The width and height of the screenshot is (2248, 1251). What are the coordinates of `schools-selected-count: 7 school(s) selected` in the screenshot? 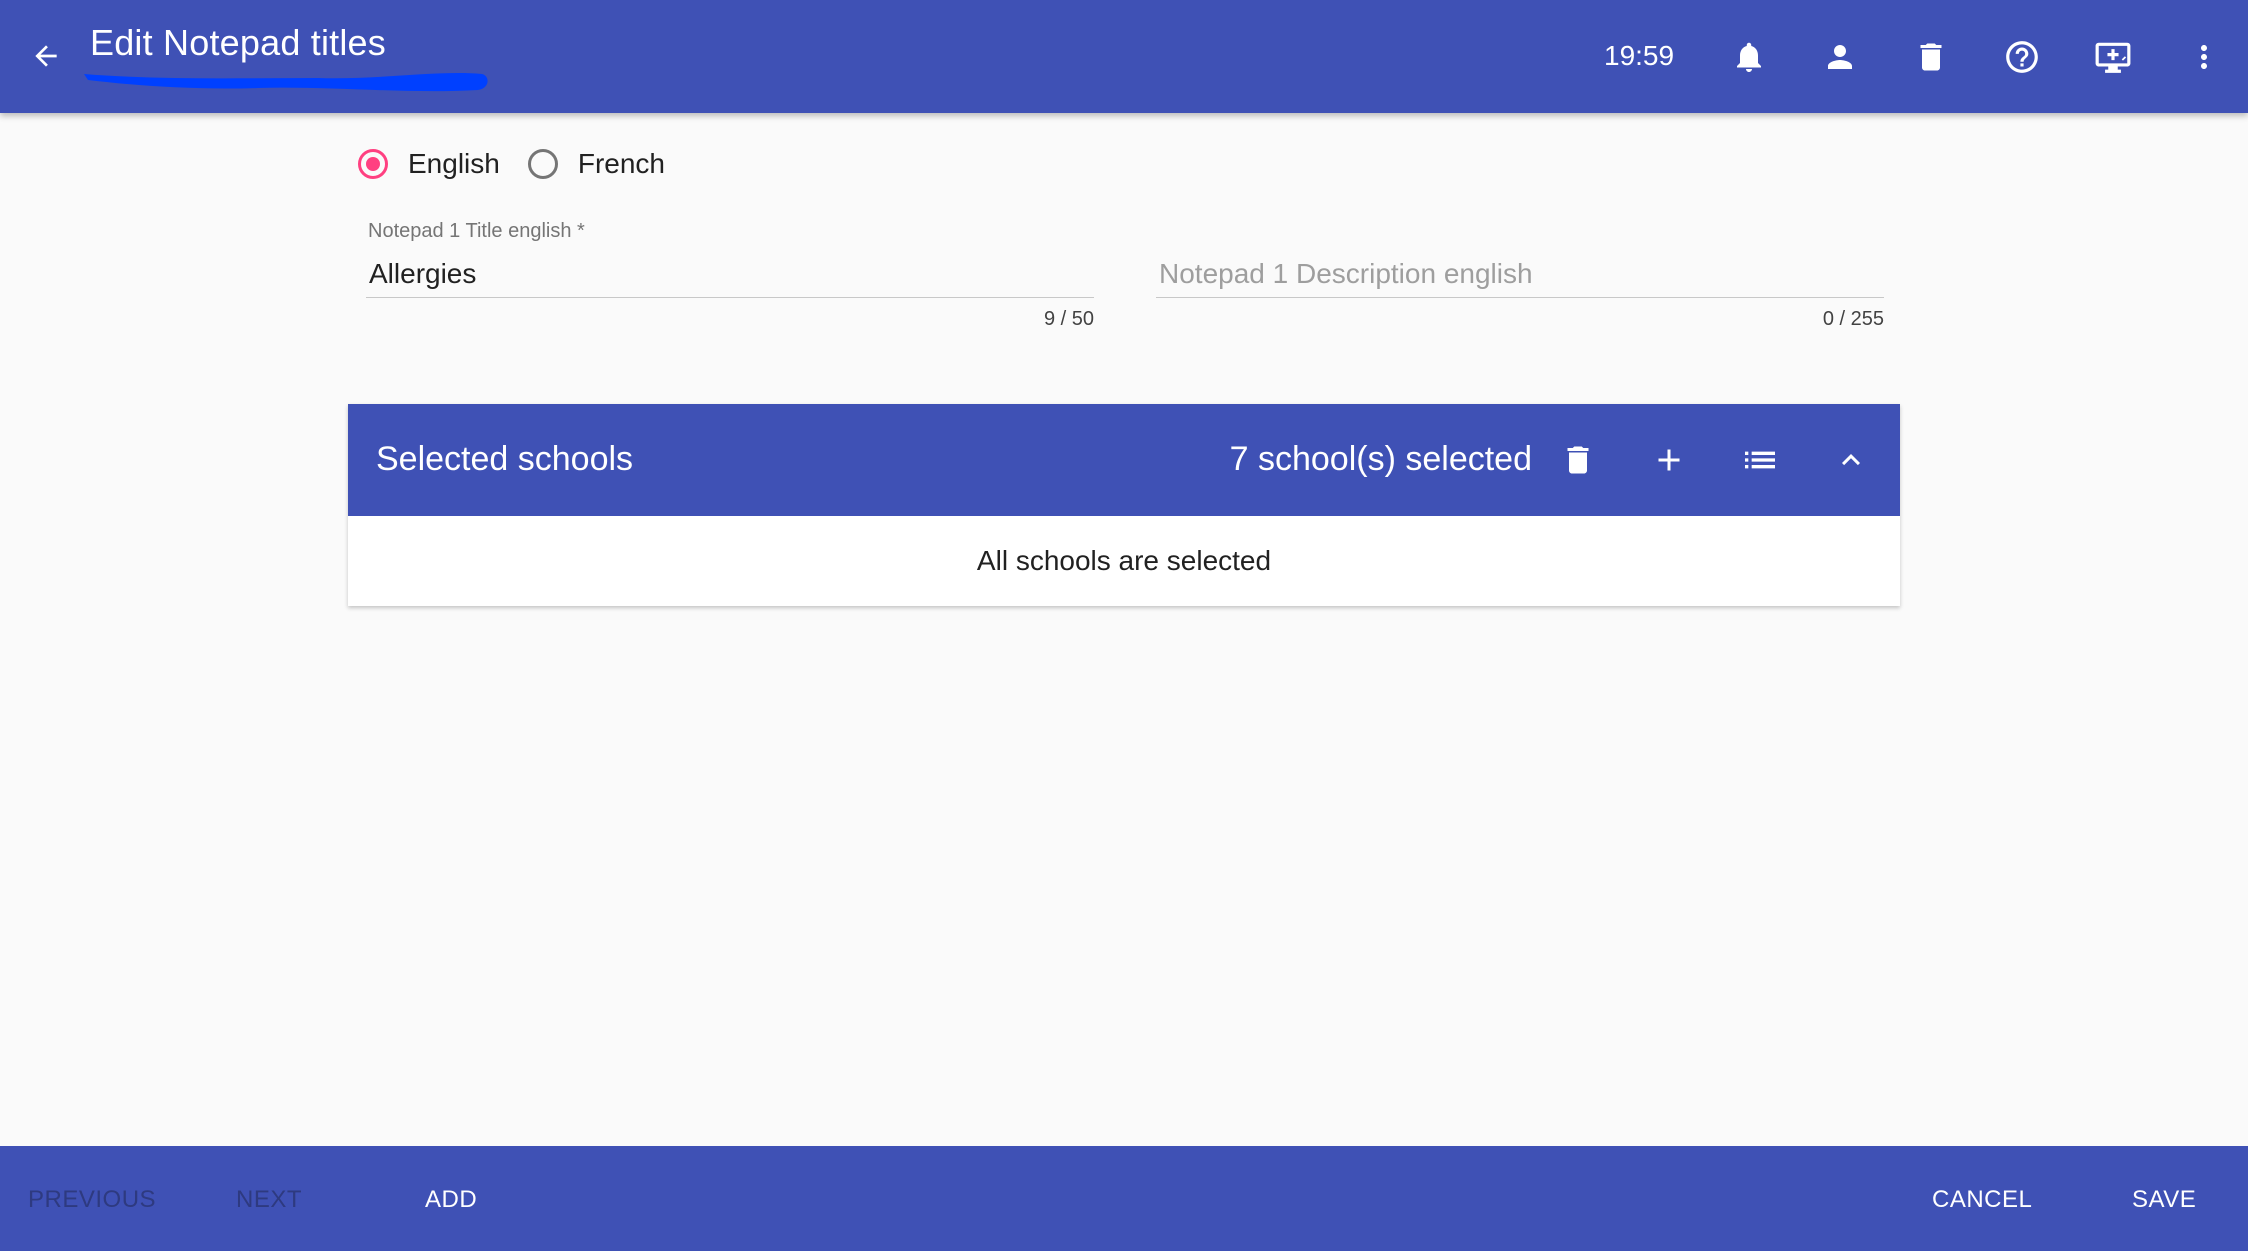 It's located at (1380, 459).